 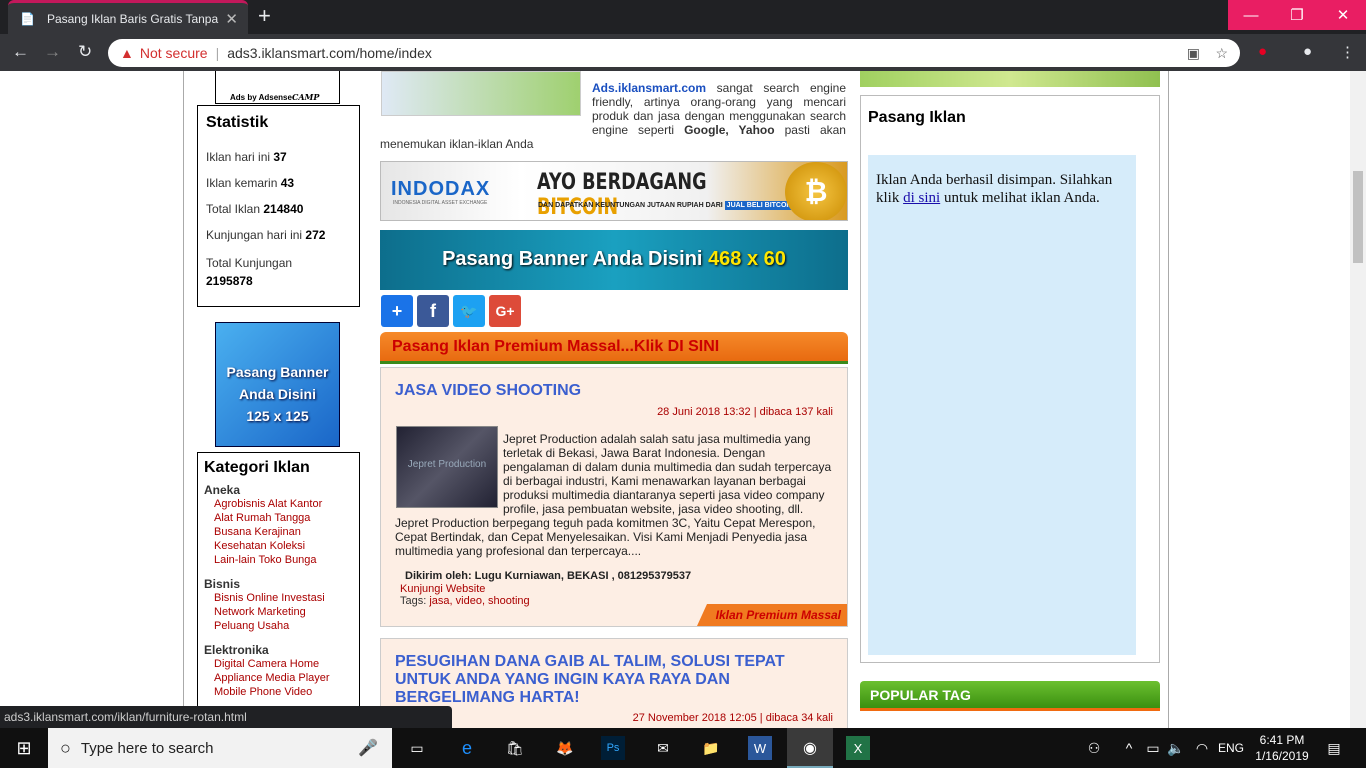 I want to click on clock-date: 1/16/2019, so click(x=1282, y=756).